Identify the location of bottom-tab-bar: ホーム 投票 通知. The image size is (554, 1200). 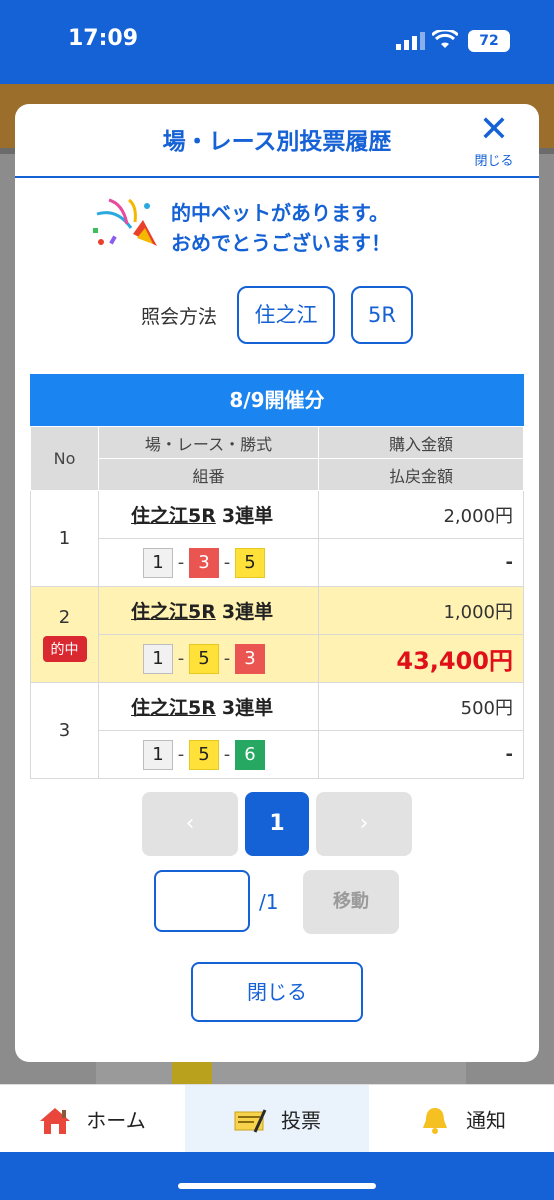
(277, 1118).